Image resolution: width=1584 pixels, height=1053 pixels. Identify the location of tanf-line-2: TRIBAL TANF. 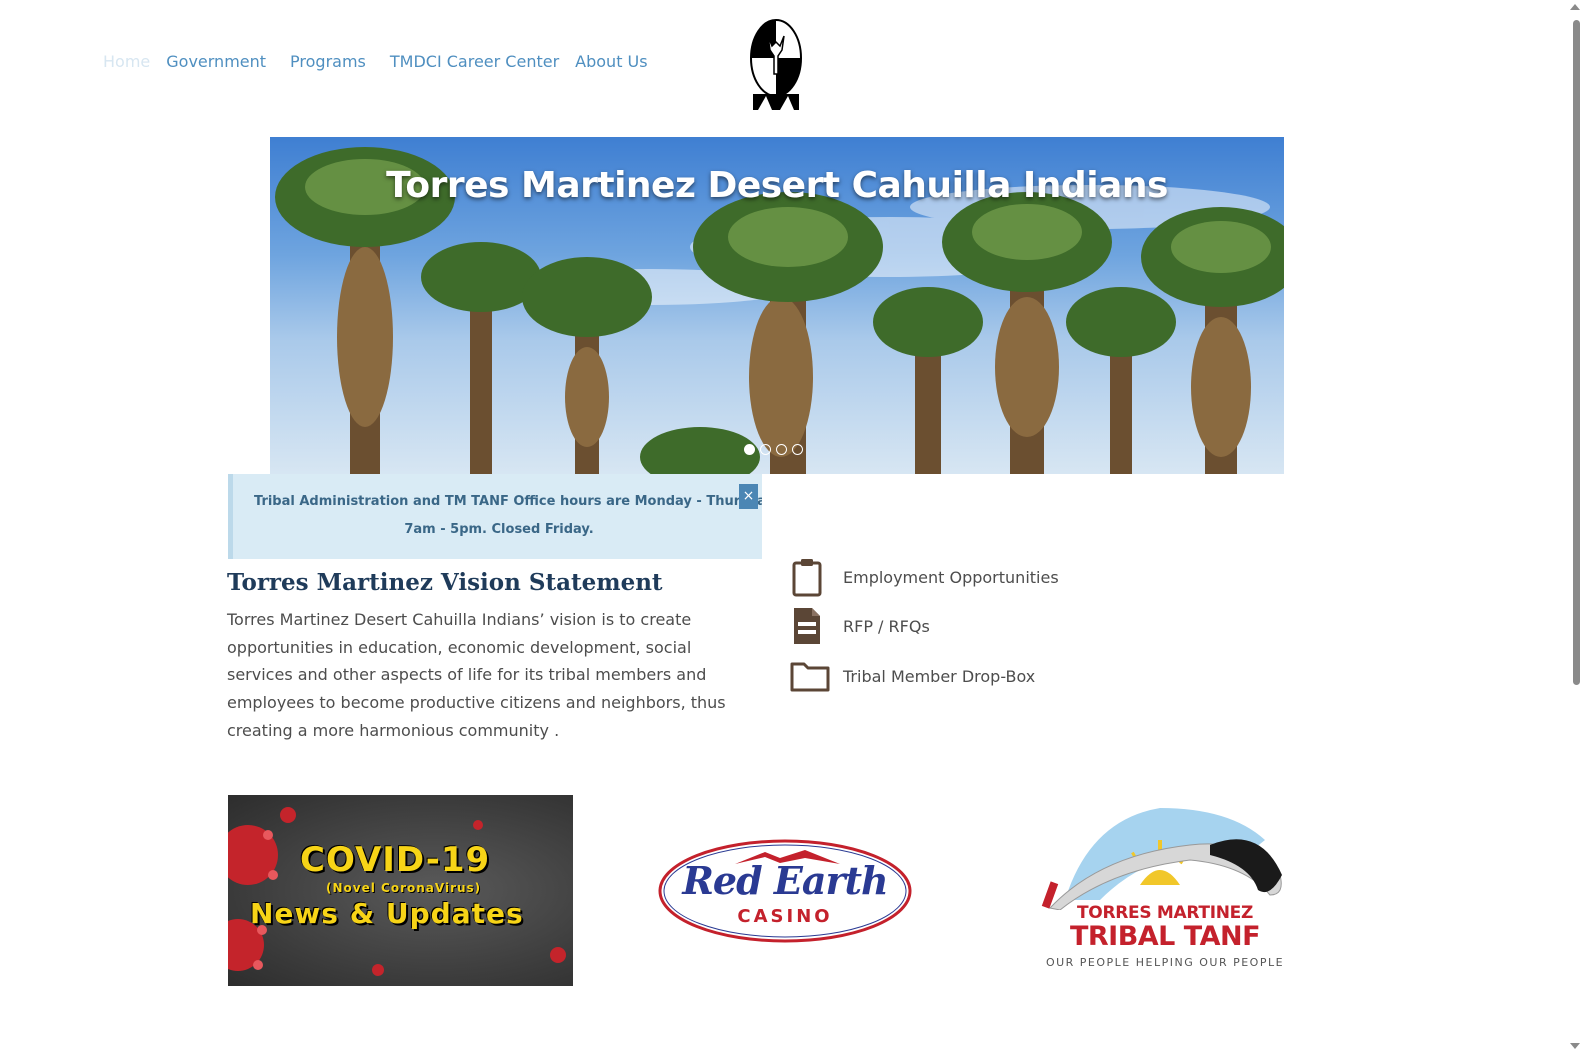
(1165, 936).